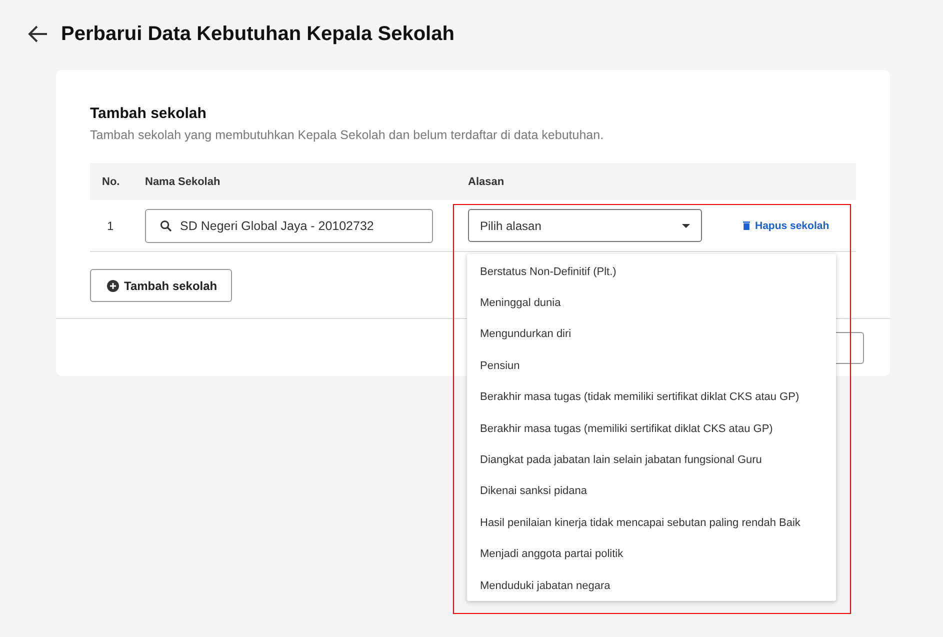 The height and width of the screenshot is (637, 943). What do you see at coordinates (651, 523) in the screenshot?
I see `dropdown-option: Hasil penilaian kinerja tidak mencapai sebutan paling rendah Baik` at bounding box center [651, 523].